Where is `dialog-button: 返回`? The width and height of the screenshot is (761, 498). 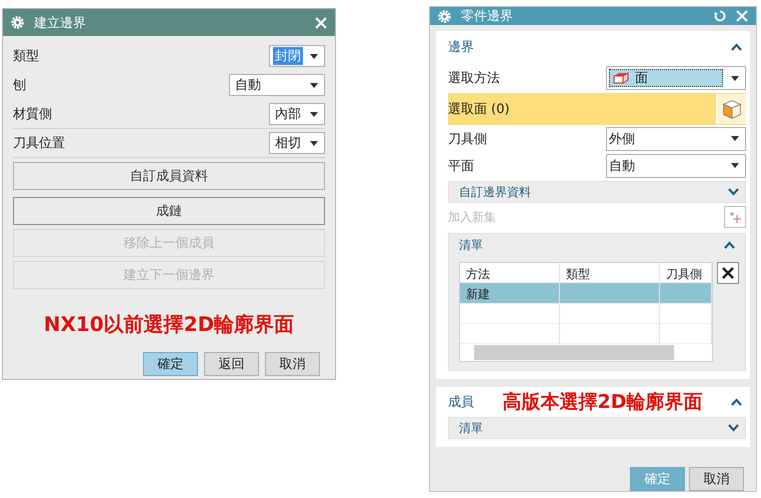
dialog-button: 返回 is located at coordinates (231, 364).